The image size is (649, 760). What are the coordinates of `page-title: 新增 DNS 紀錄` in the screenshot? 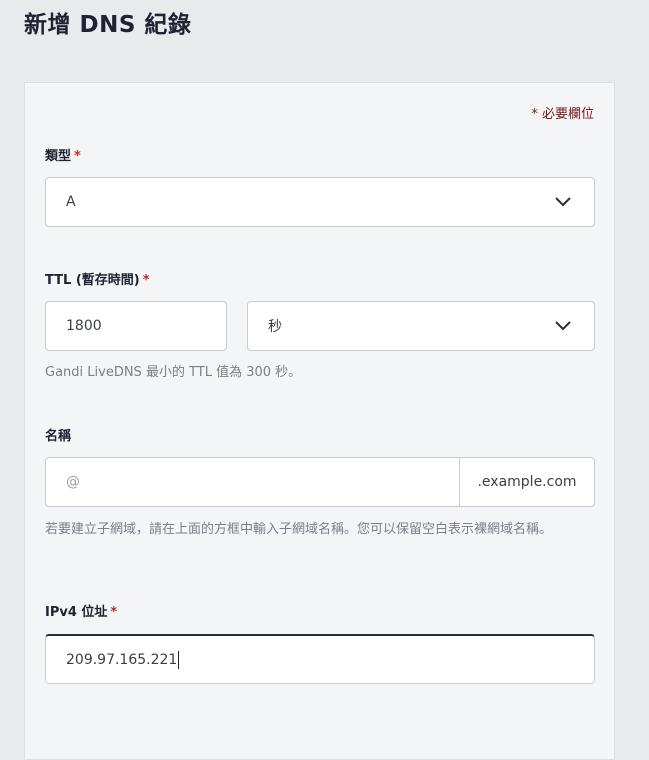 It's located at (108, 25).